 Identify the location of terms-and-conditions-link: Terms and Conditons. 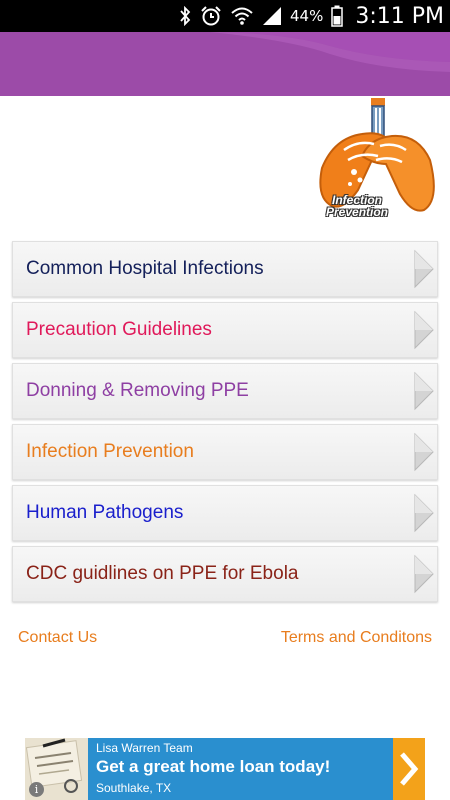
(356, 638).